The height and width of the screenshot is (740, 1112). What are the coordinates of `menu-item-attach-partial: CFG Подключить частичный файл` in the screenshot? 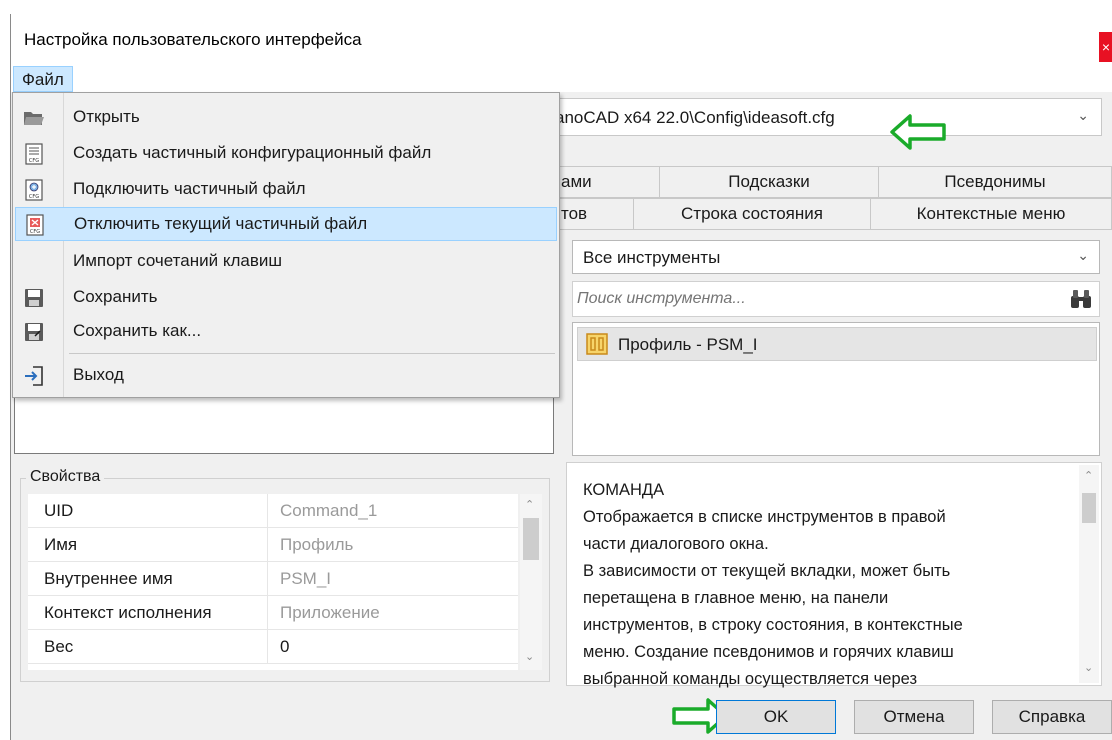 It's located at (286, 190).